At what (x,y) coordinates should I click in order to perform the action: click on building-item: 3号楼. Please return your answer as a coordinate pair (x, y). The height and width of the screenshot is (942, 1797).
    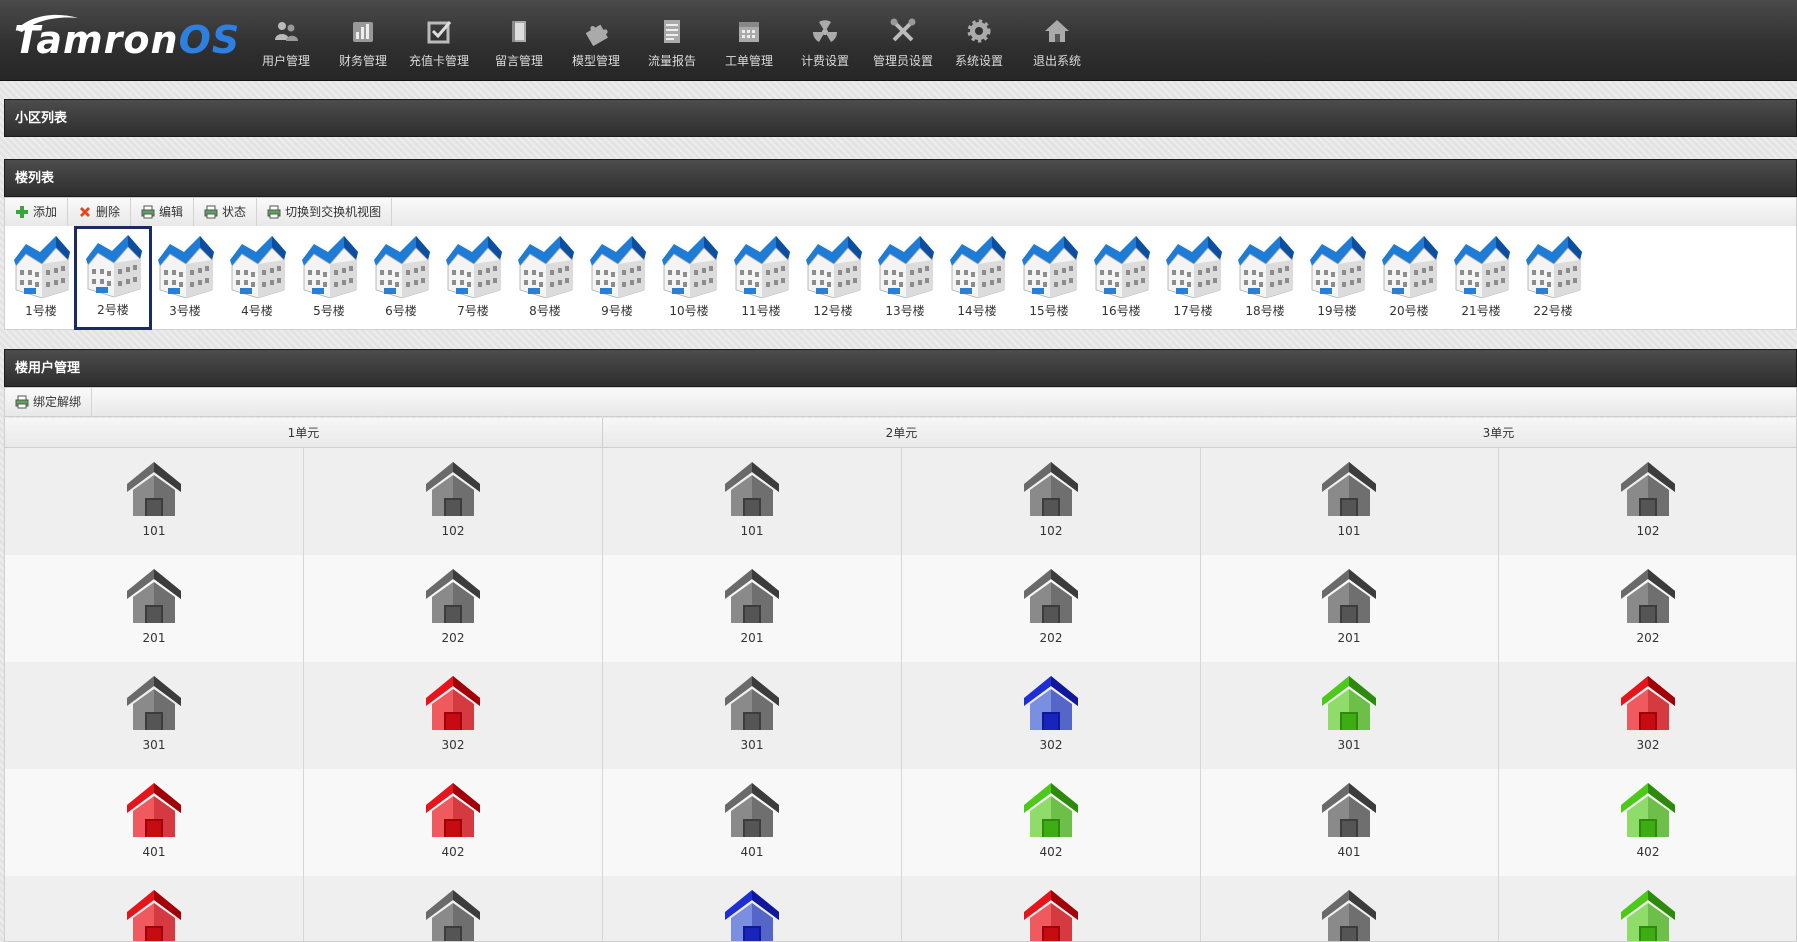
    Looking at the image, I should click on (185, 276).